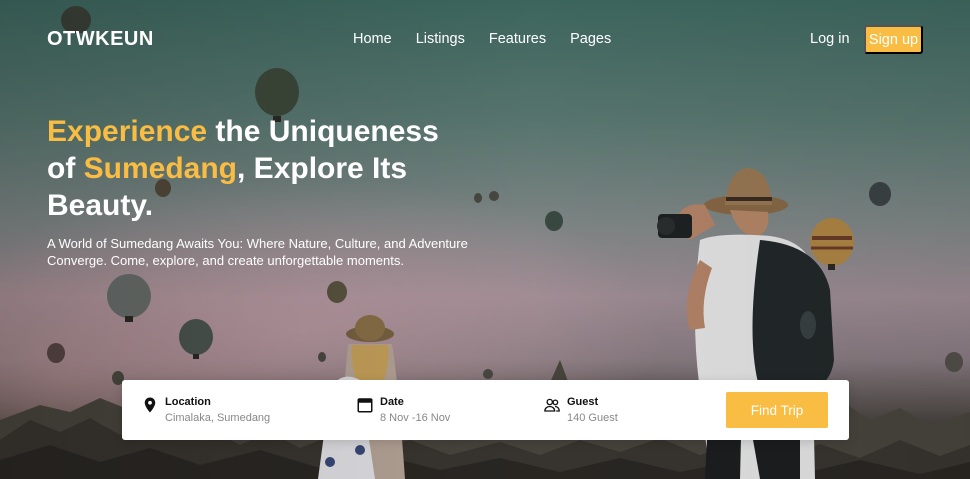 Image resolution: width=970 pixels, height=479 pixels. What do you see at coordinates (590, 39) in the screenshot?
I see `nav-link-pages: Pages` at bounding box center [590, 39].